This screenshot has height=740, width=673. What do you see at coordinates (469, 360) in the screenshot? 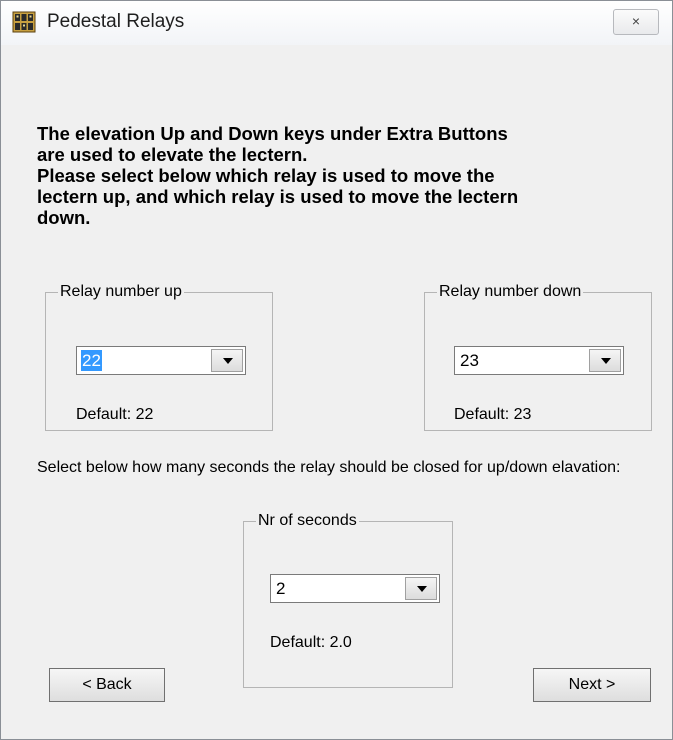
I see `relay-down-value: 23` at bounding box center [469, 360].